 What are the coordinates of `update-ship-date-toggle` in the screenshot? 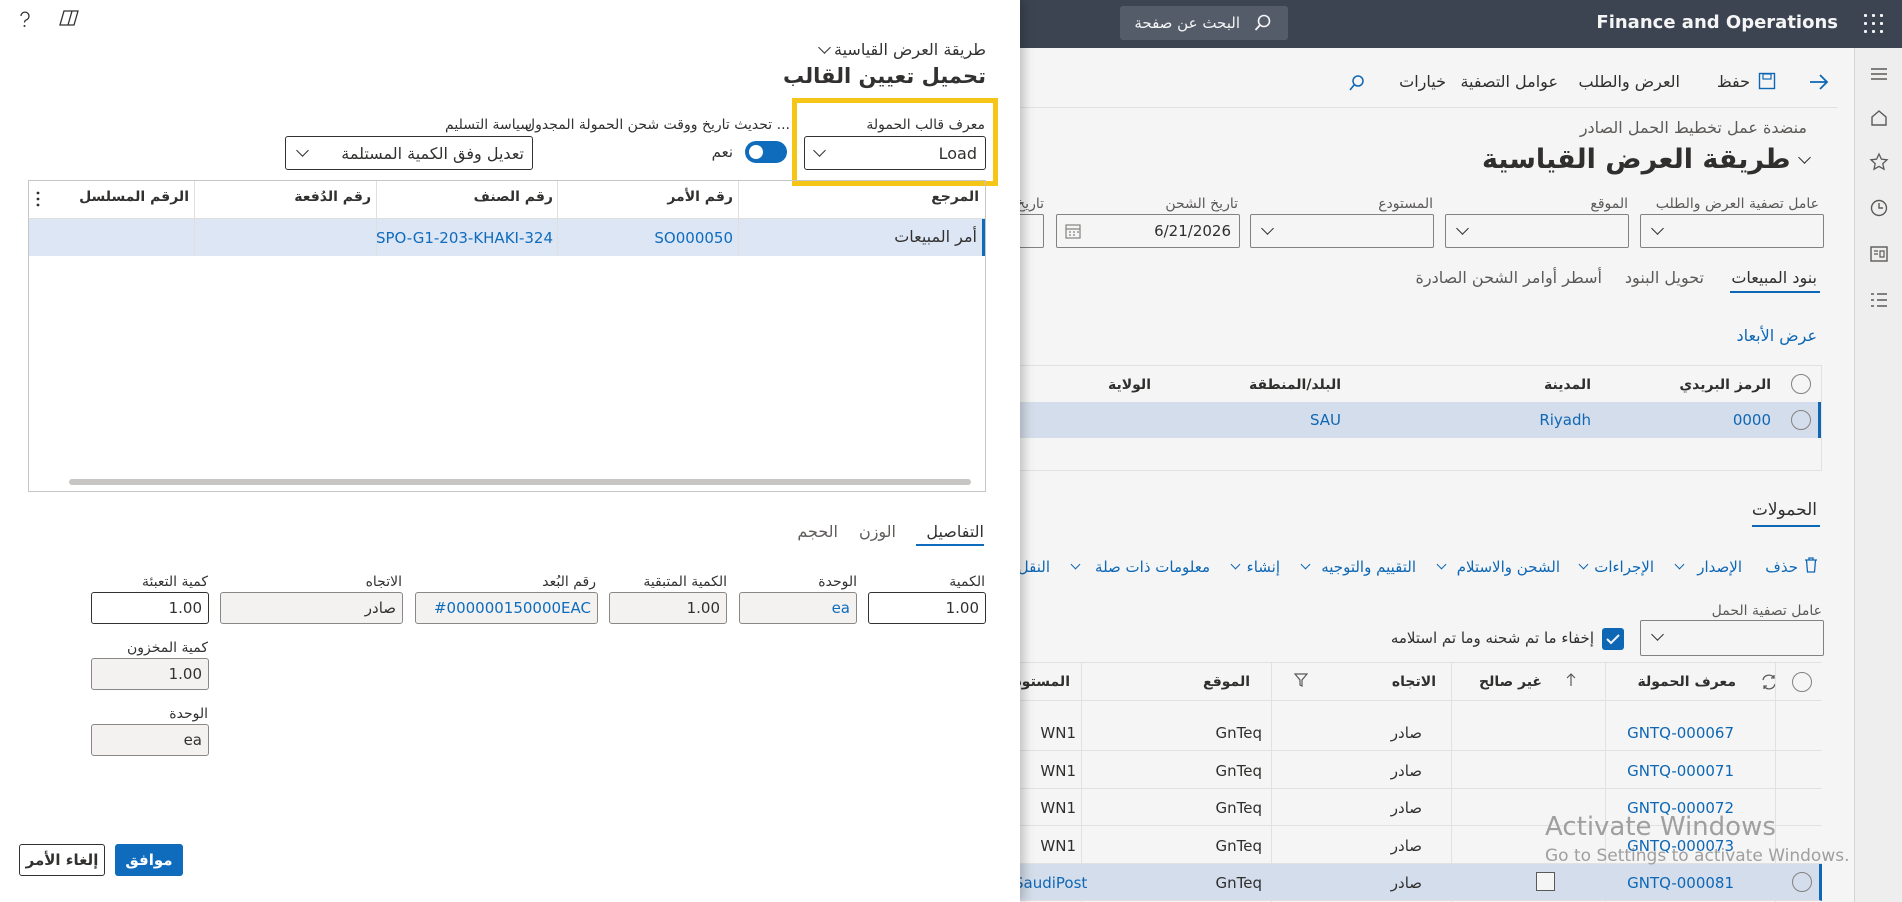 It's located at (766, 152).